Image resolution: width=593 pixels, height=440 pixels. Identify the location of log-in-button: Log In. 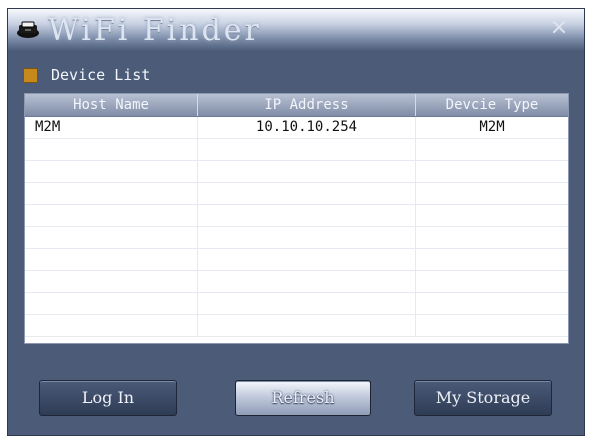
(108, 398).